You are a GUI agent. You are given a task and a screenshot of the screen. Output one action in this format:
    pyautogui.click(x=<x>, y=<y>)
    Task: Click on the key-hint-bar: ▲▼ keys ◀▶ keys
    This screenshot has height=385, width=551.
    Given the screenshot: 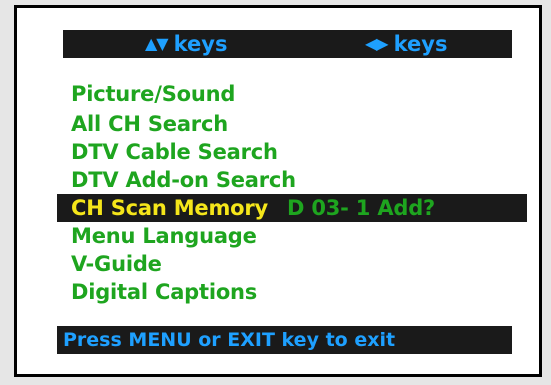 What is the action you would take?
    pyautogui.click(x=287, y=44)
    